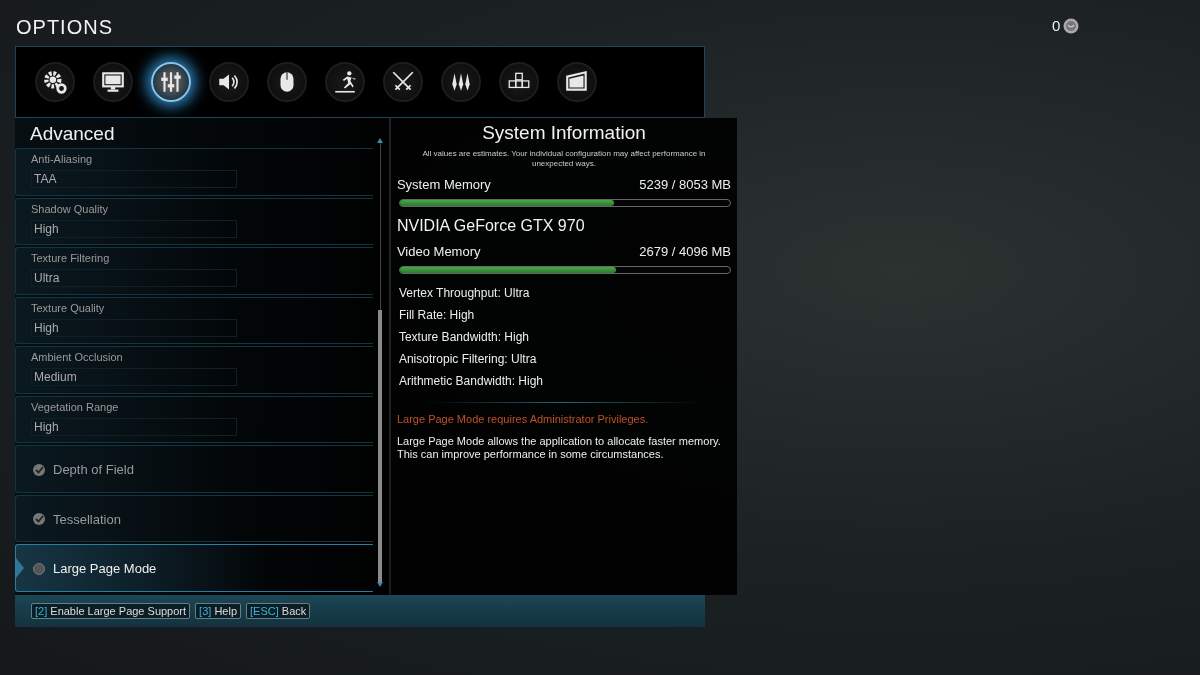 The width and height of the screenshot is (1200, 675). Describe the element at coordinates (75, 406) in the screenshot. I see `setting-label: Vegetation Range` at that location.